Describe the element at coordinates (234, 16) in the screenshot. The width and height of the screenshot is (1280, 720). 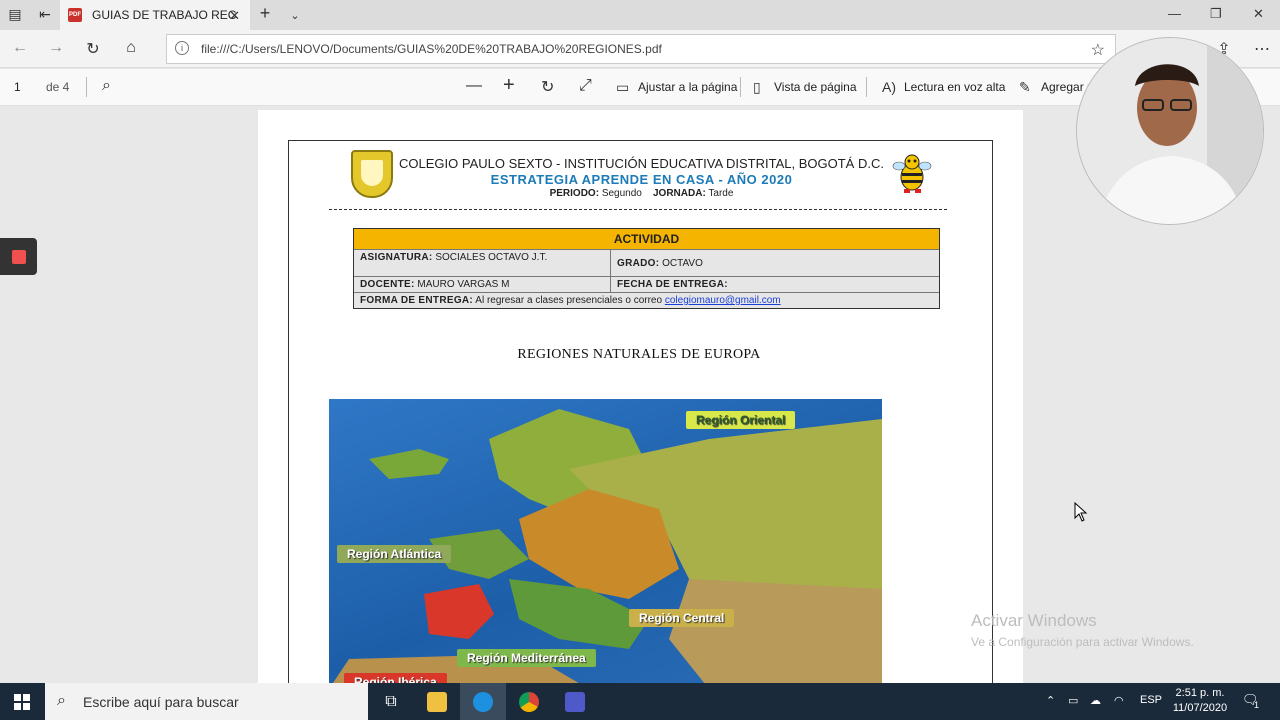
I see `tab-close-icon: ✕` at that location.